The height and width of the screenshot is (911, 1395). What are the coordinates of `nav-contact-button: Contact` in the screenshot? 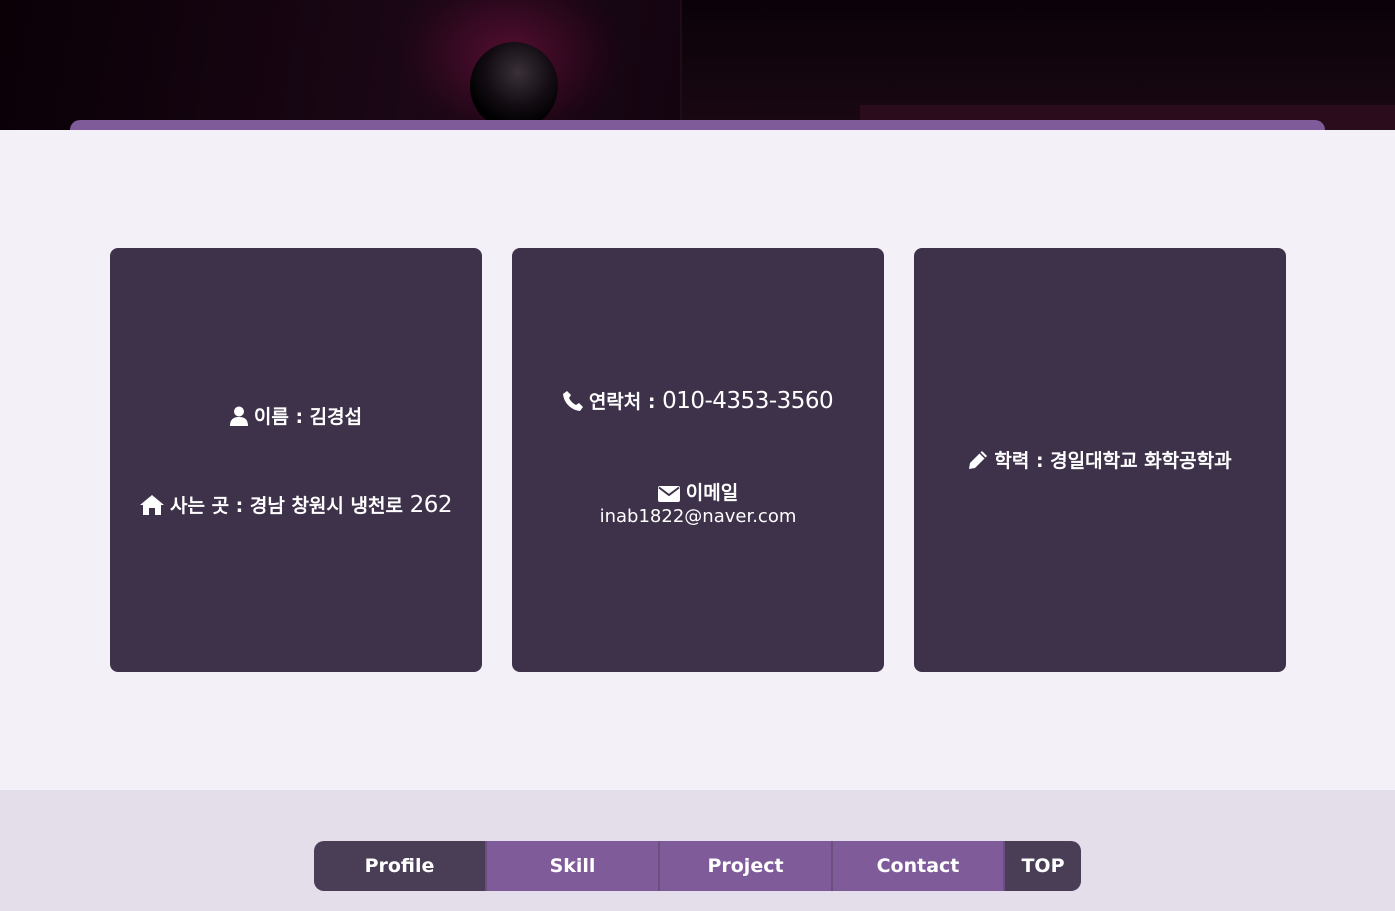 It's located at (919, 866).